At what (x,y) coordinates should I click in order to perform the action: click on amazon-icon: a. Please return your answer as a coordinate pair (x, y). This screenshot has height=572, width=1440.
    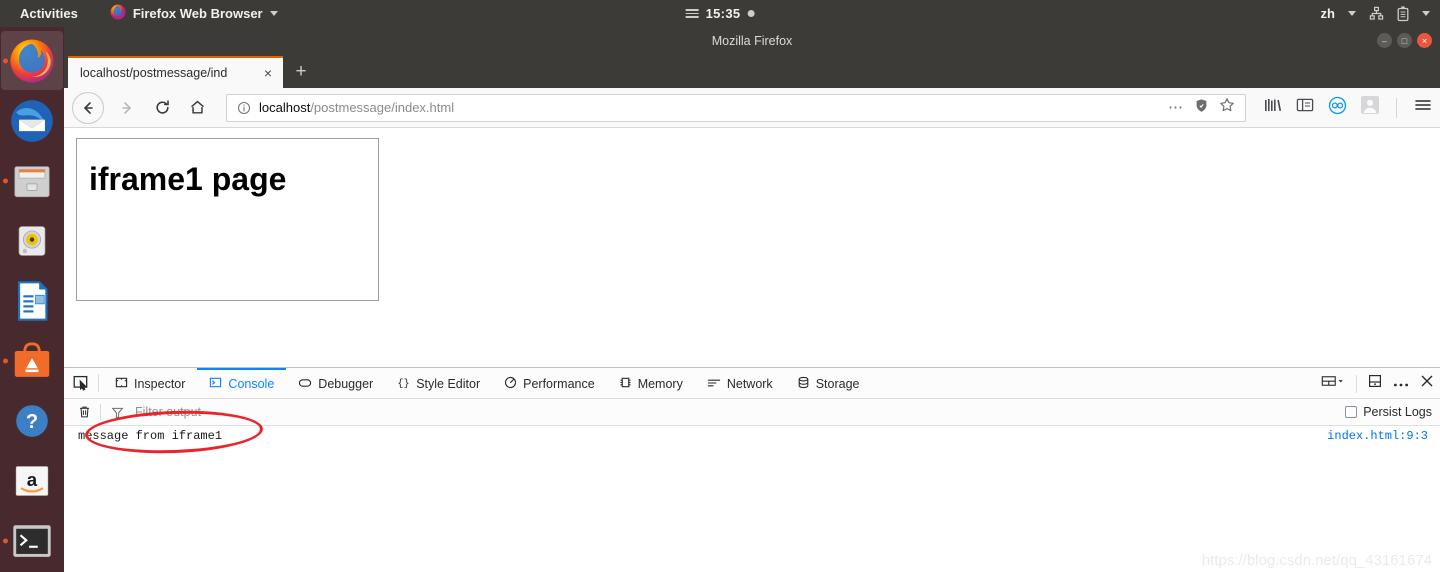
    Looking at the image, I should click on (32, 481).